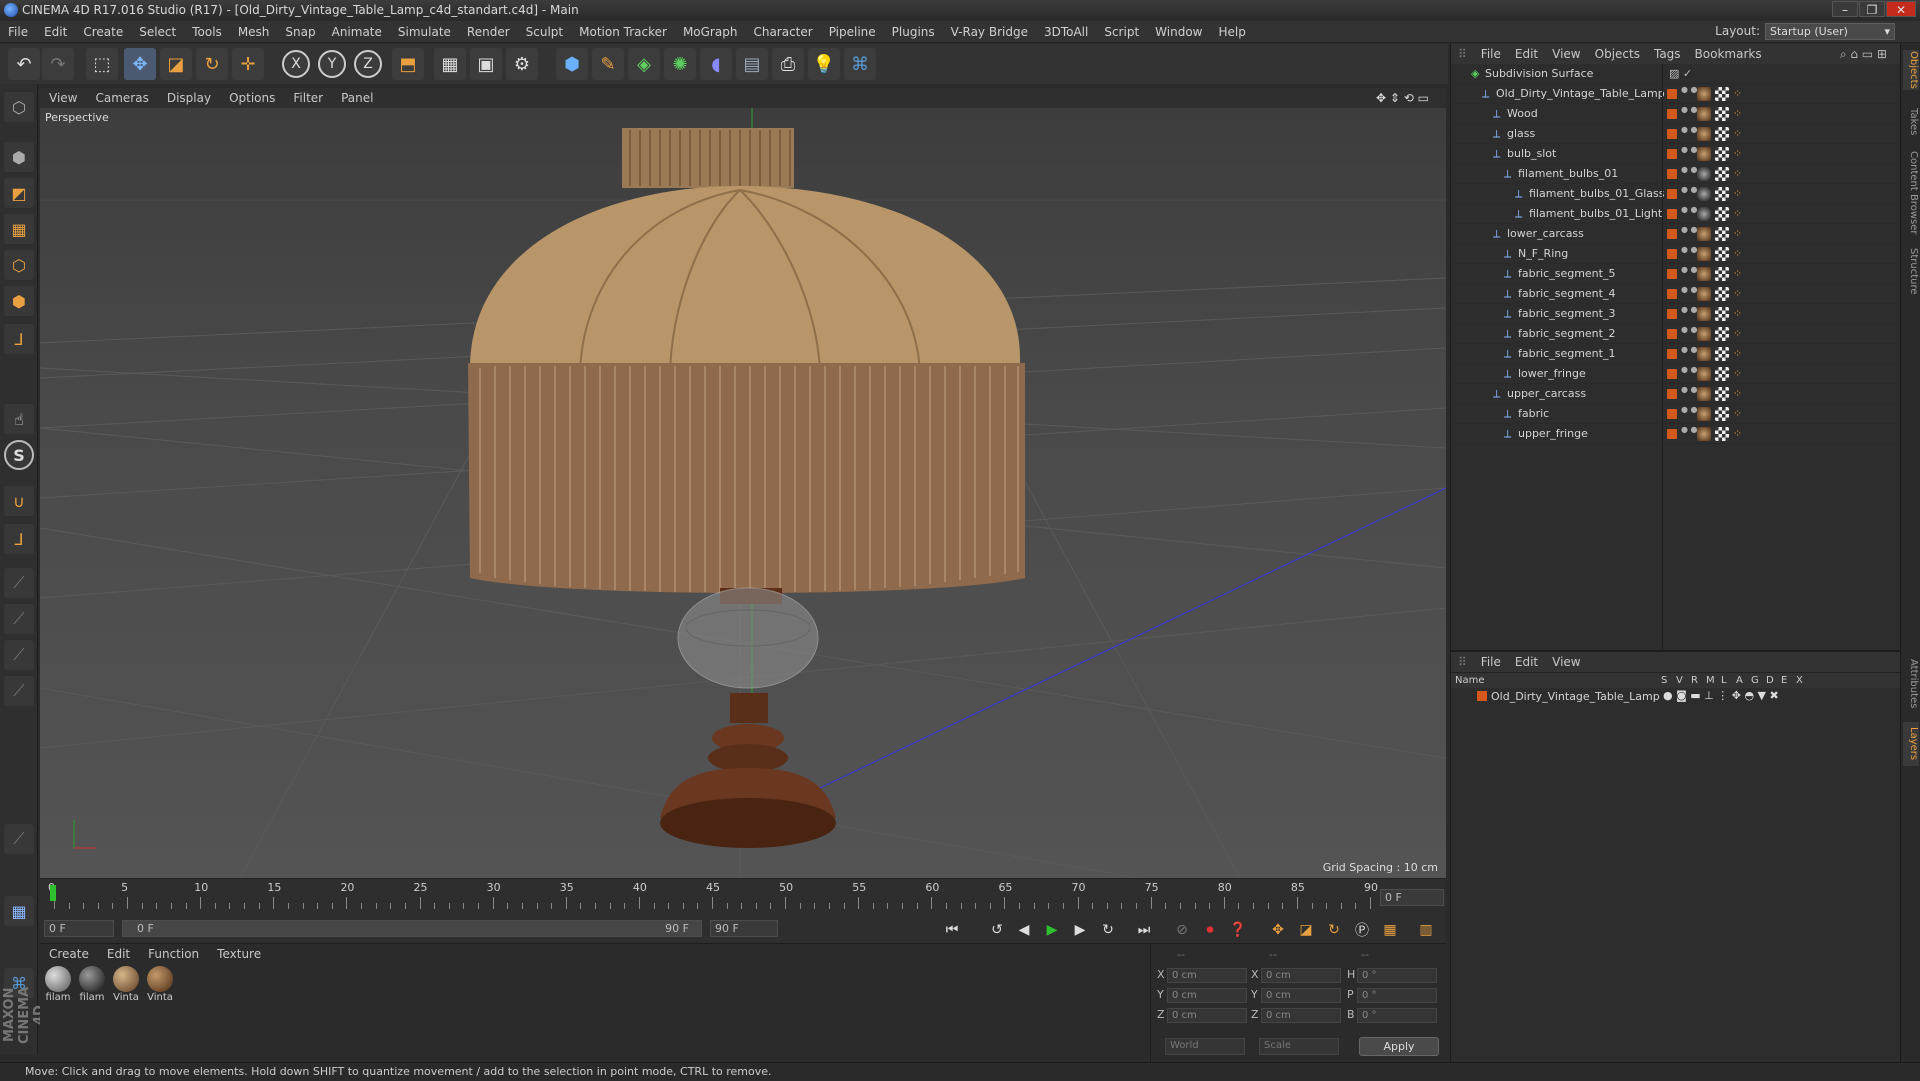 This screenshot has width=1920, height=1081. Describe the element at coordinates (1830, 31) in the screenshot. I see `layout-select: Startup (User) ▾` at that location.